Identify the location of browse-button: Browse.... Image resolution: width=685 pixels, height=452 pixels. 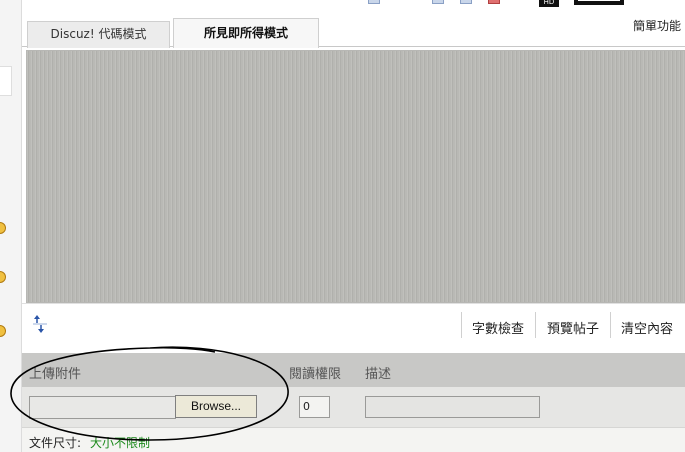
(216, 406).